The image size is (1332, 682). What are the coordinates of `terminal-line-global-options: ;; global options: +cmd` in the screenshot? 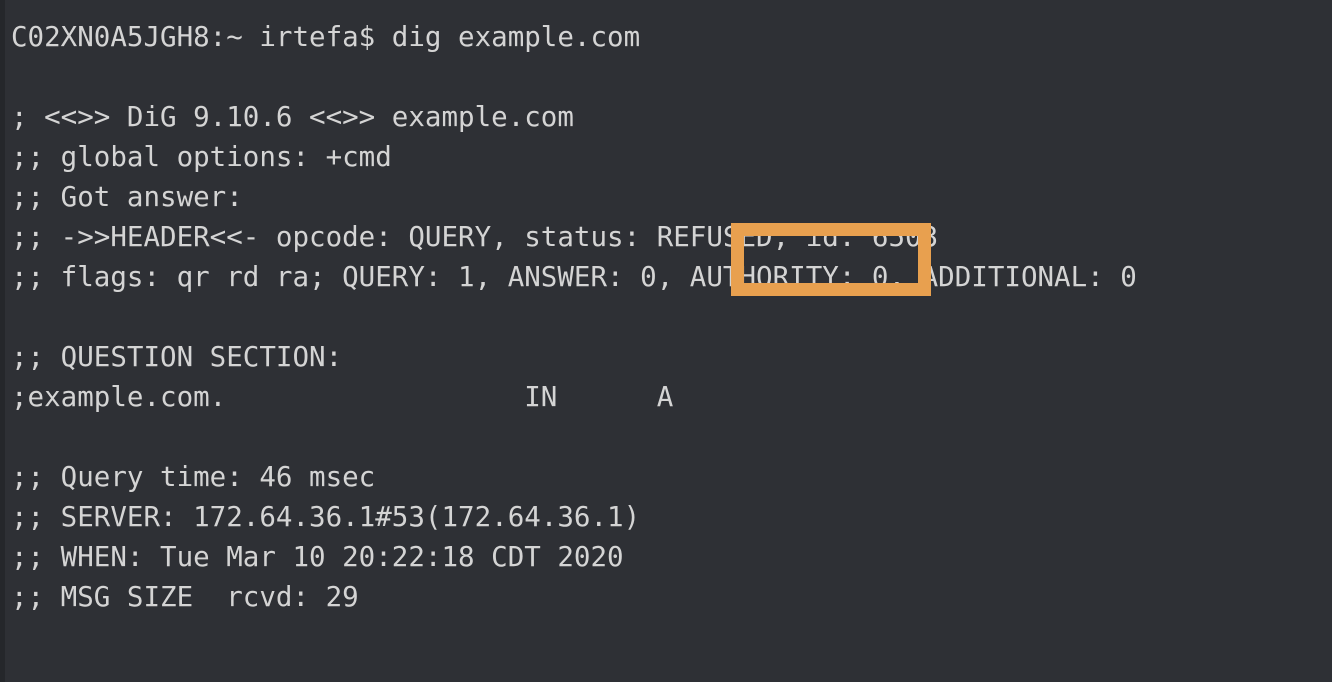 It's located at (201, 157).